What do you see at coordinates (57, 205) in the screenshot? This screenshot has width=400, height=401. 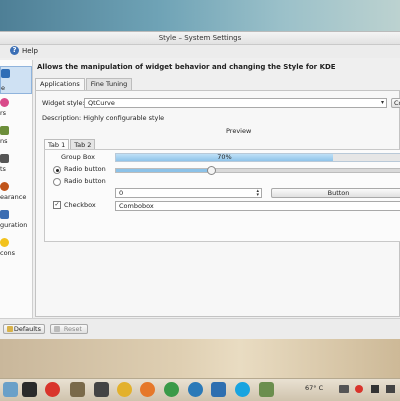 I see `checkbox: ✓` at bounding box center [57, 205].